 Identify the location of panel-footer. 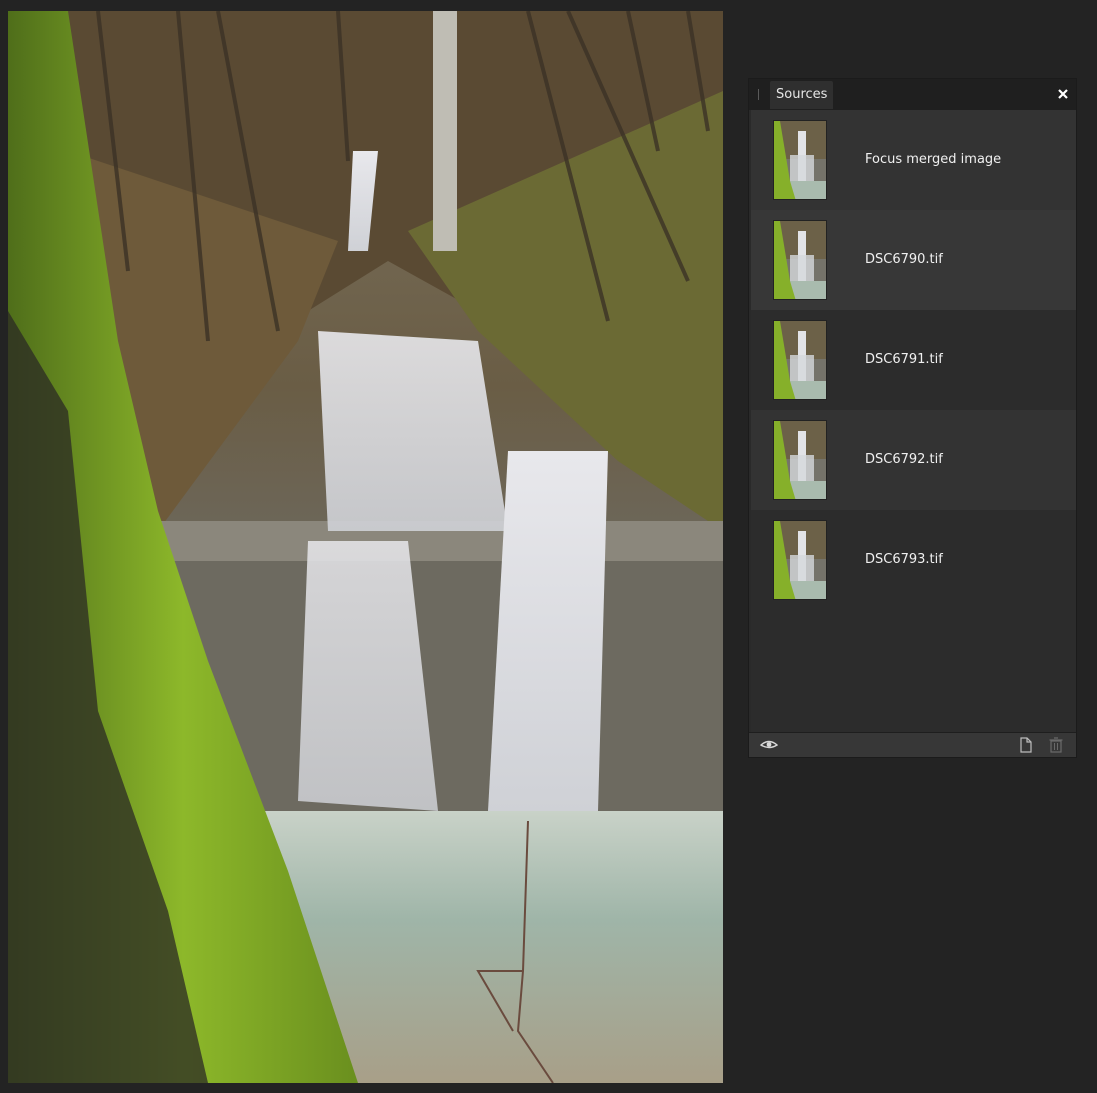
(912, 744).